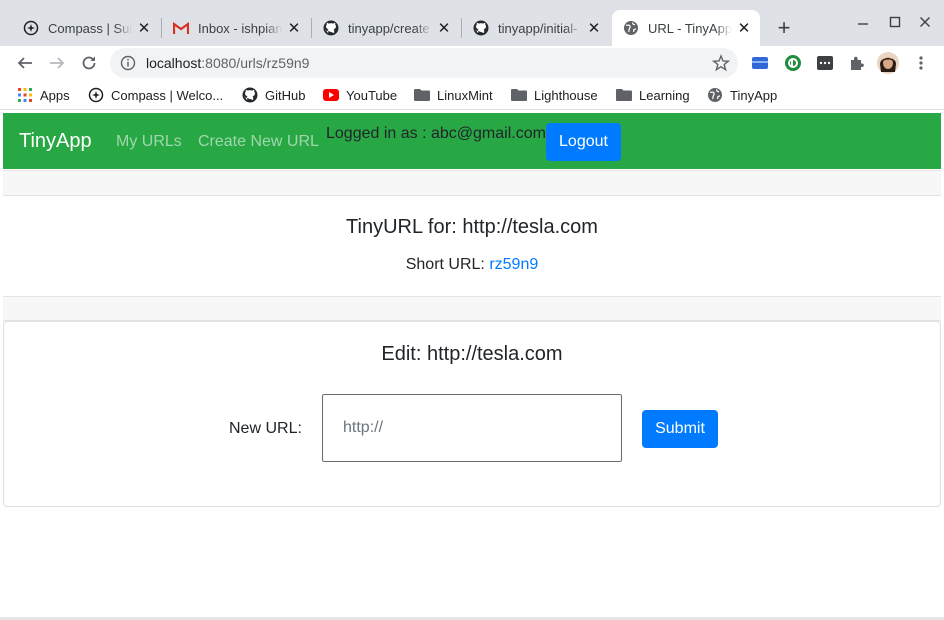 The height and width of the screenshot is (620, 944). I want to click on site-info-icon, so click(128, 63).